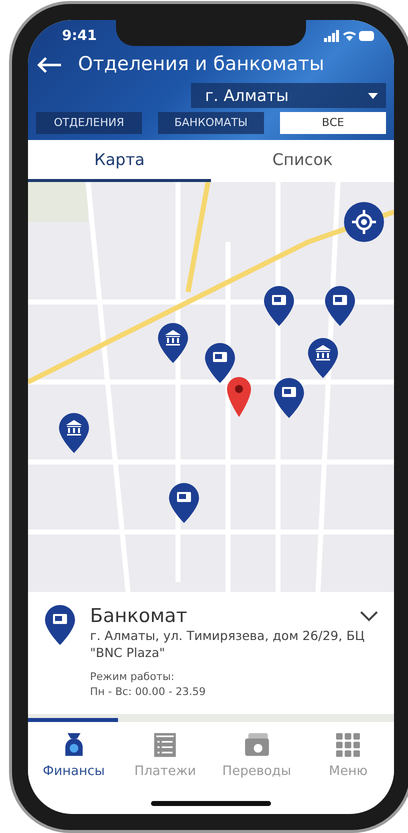 This screenshot has height=833, width=408. I want to click on card-title: Банкомат, so click(139, 616).